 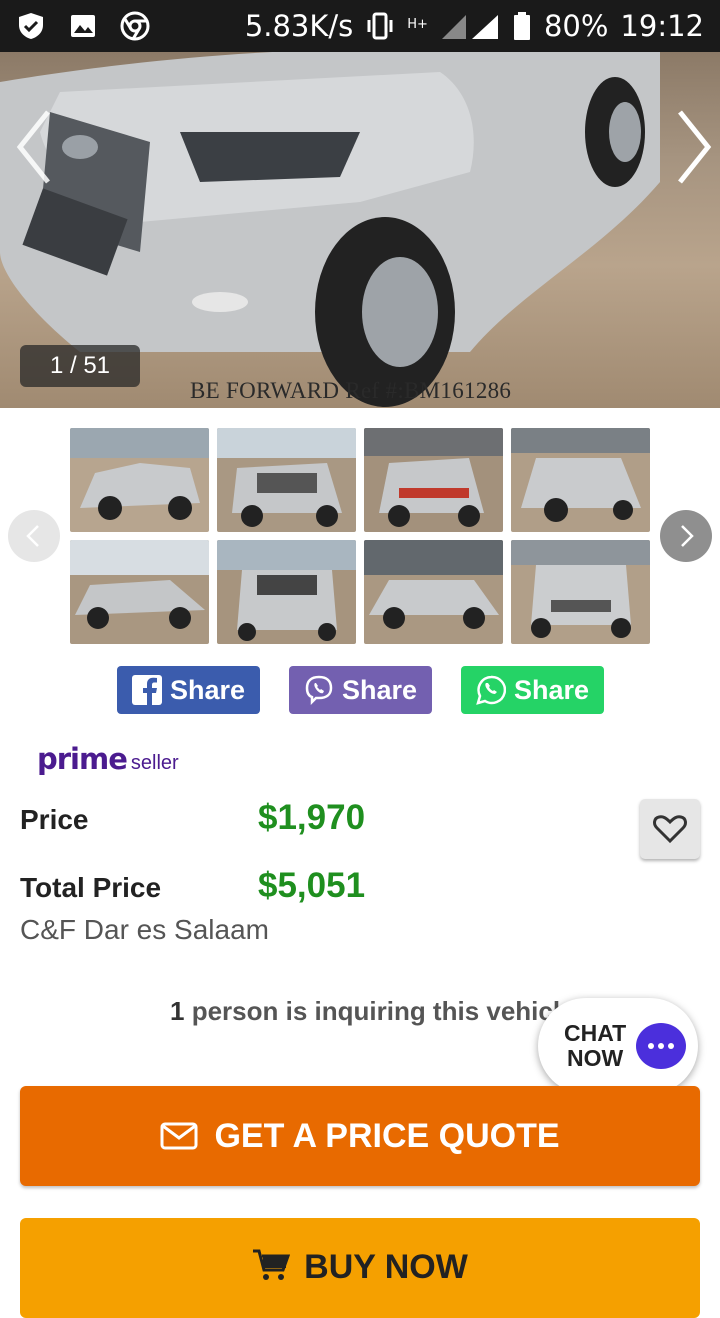 What do you see at coordinates (179, 1136) in the screenshot?
I see `envelope-icon` at bounding box center [179, 1136].